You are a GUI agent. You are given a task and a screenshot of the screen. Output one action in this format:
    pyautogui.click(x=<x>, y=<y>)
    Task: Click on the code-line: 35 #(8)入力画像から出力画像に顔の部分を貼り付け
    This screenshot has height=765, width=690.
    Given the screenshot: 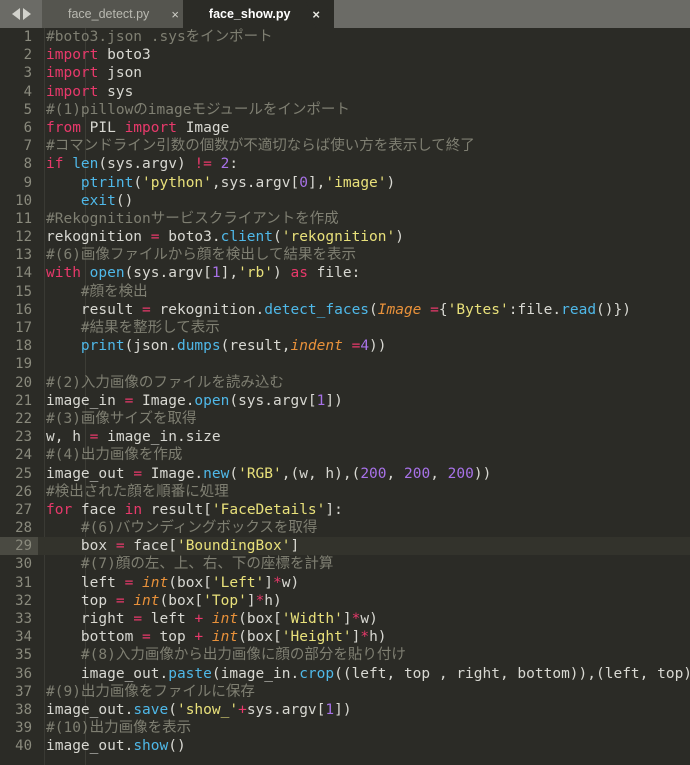 What is the action you would take?
    pyautogui.click(x=345, y=655)
    